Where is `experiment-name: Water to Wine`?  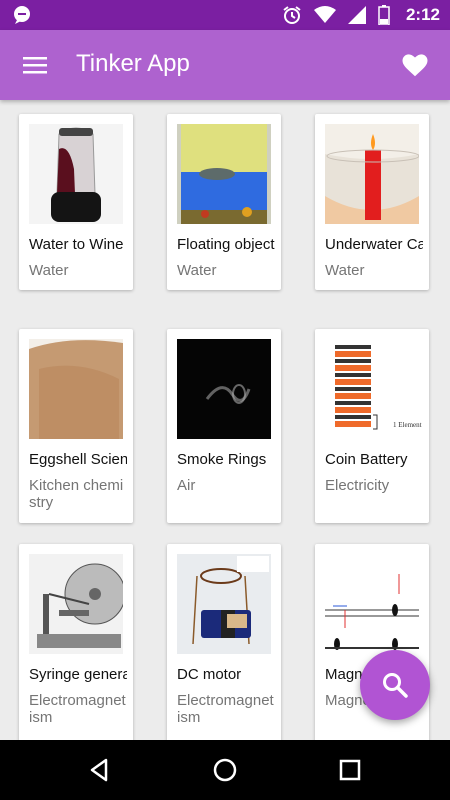
experiment-name: Water to Wine is located at coordinates (76, 244).